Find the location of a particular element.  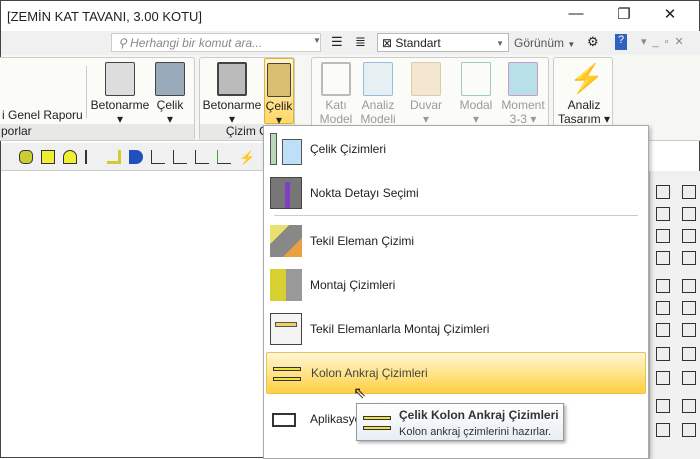

wall-button: Duvar ▾ is located at coordinates (426, 92).